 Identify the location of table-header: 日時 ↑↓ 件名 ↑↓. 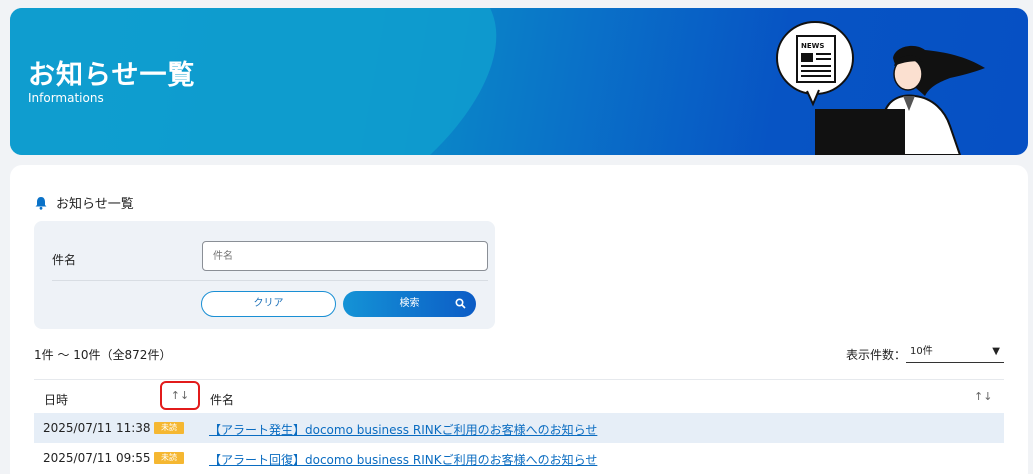
(519, 397).